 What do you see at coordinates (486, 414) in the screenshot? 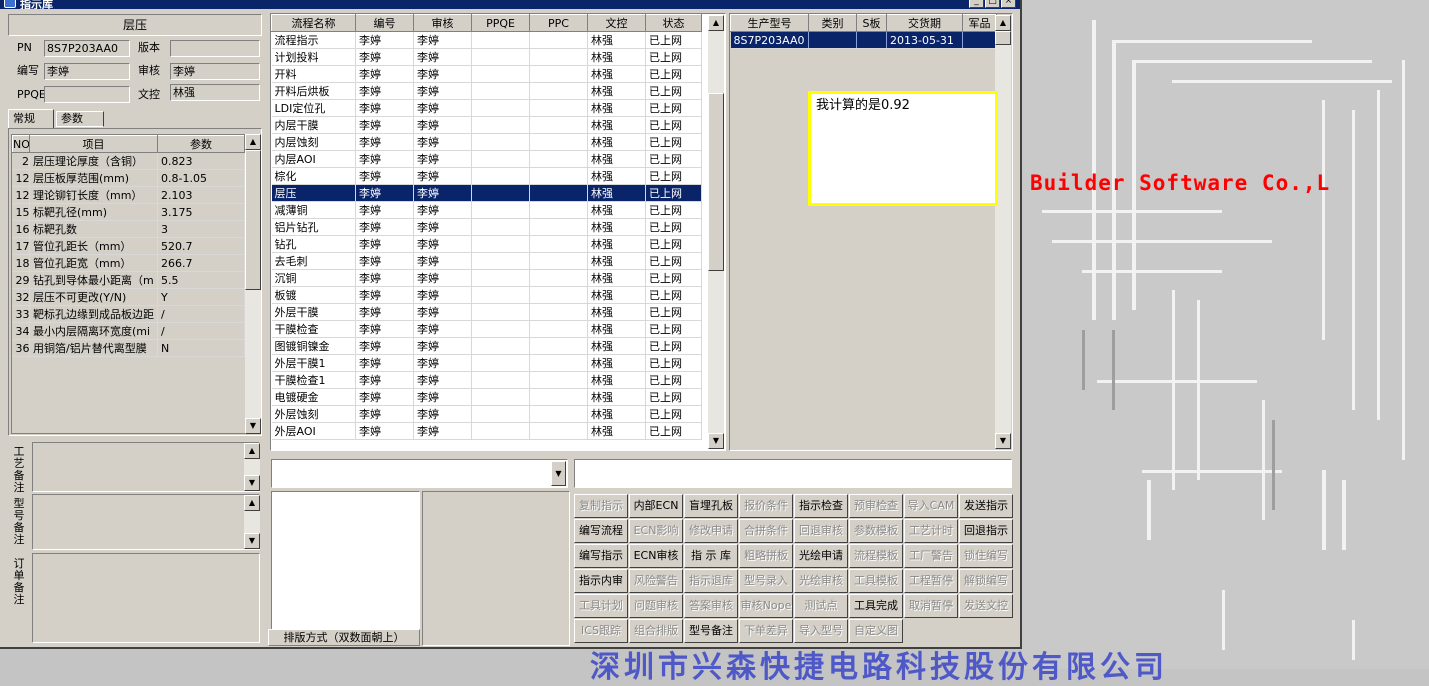
I see `process-row: 外层蚀刻 李婷 李婷 林强 已上网` at bounding box center [486, 414].